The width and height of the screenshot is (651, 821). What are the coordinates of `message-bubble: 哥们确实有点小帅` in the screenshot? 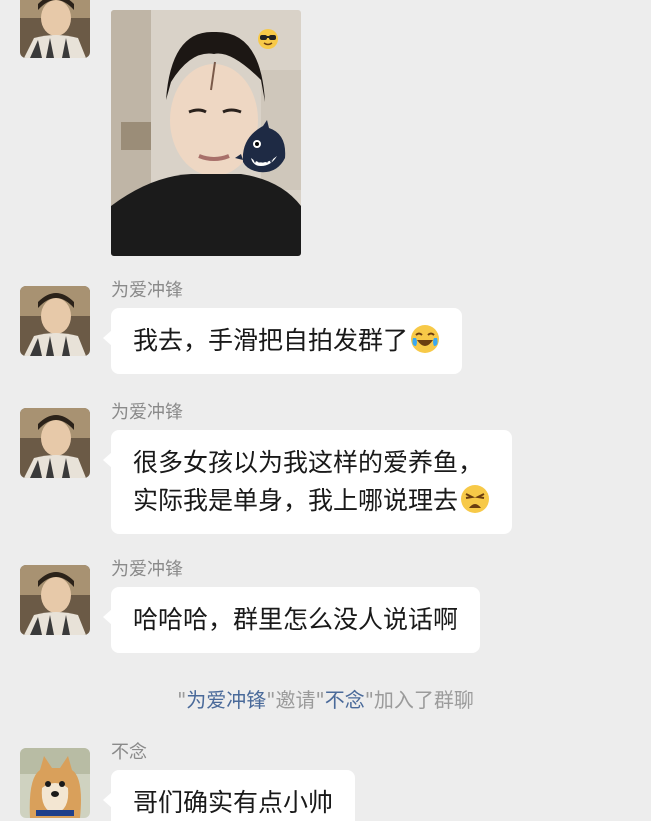 It's located at (229, 795).